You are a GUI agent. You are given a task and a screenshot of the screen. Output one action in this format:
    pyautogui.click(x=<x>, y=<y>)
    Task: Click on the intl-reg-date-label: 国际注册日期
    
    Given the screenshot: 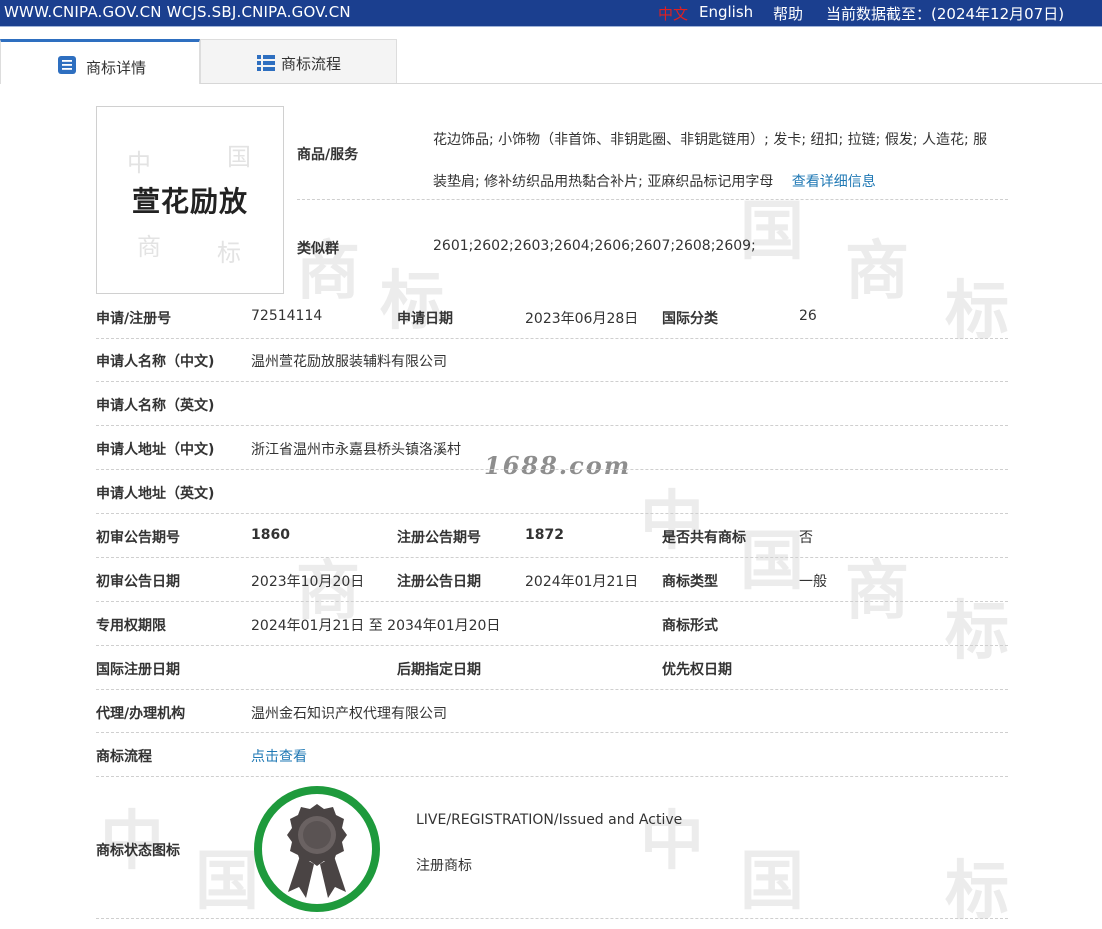 What is the action you would take?
    pyautogui.click(x=138, y=670)
    